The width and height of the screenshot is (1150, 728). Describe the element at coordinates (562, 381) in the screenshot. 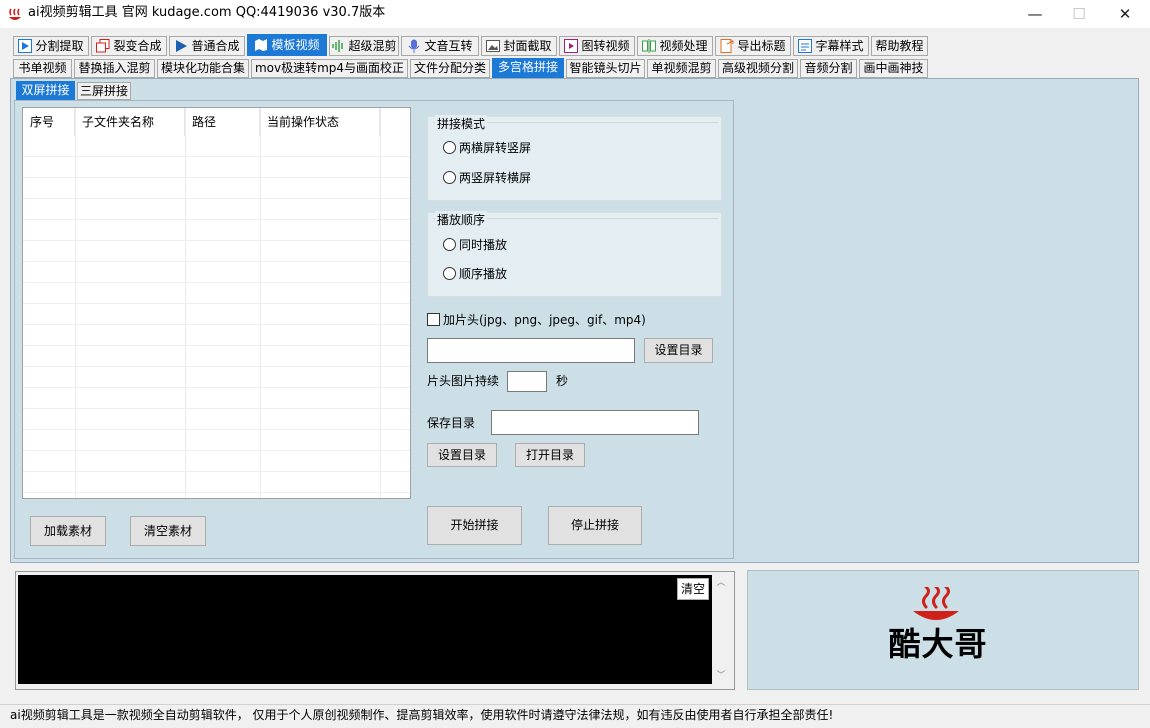

I see `intro-duration-unit: 秒` at that location.